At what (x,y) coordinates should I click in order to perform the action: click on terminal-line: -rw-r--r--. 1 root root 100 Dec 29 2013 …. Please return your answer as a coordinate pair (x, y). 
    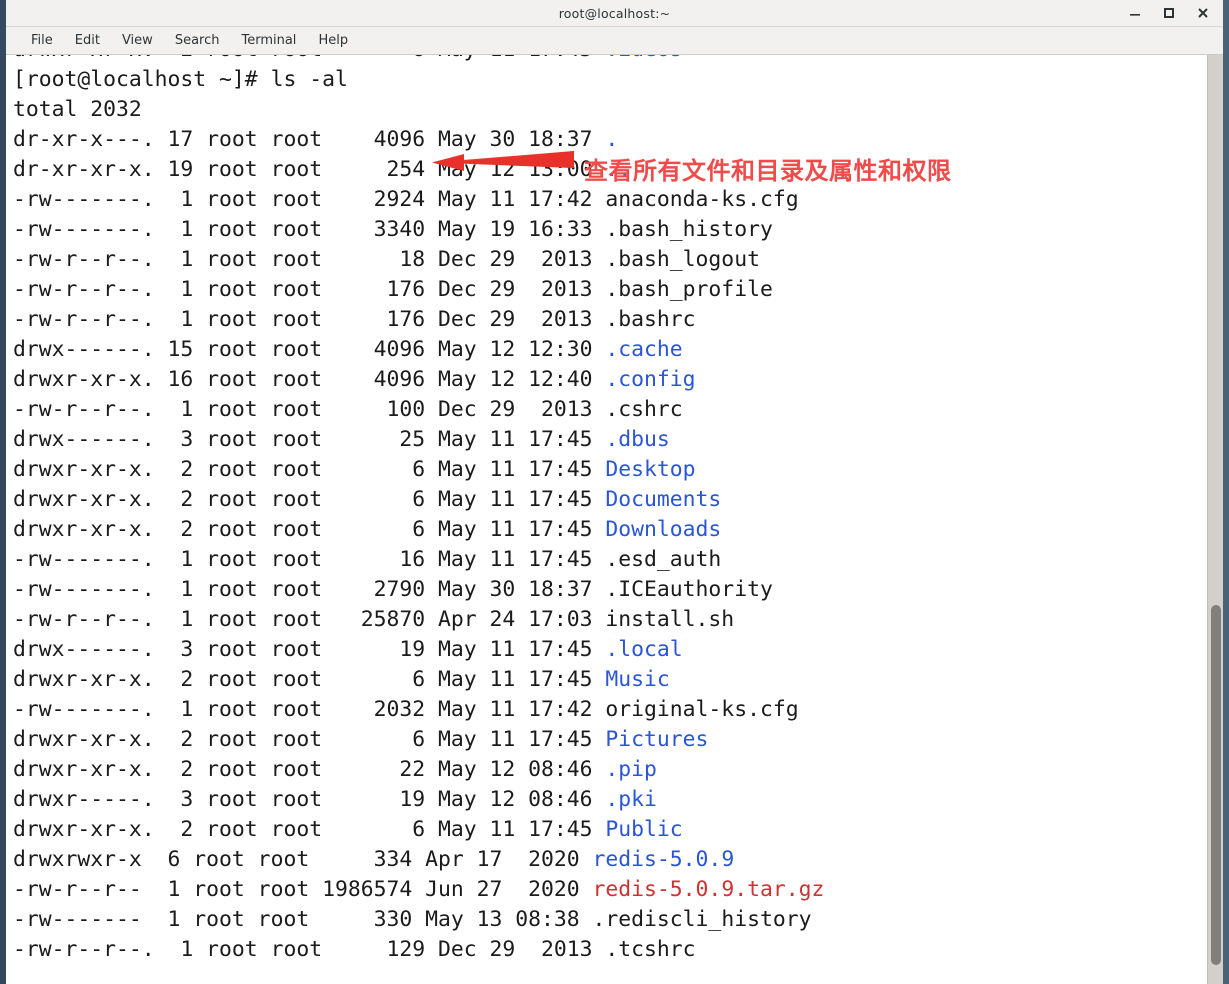
    Looking at the image, I should click on (348, 409).